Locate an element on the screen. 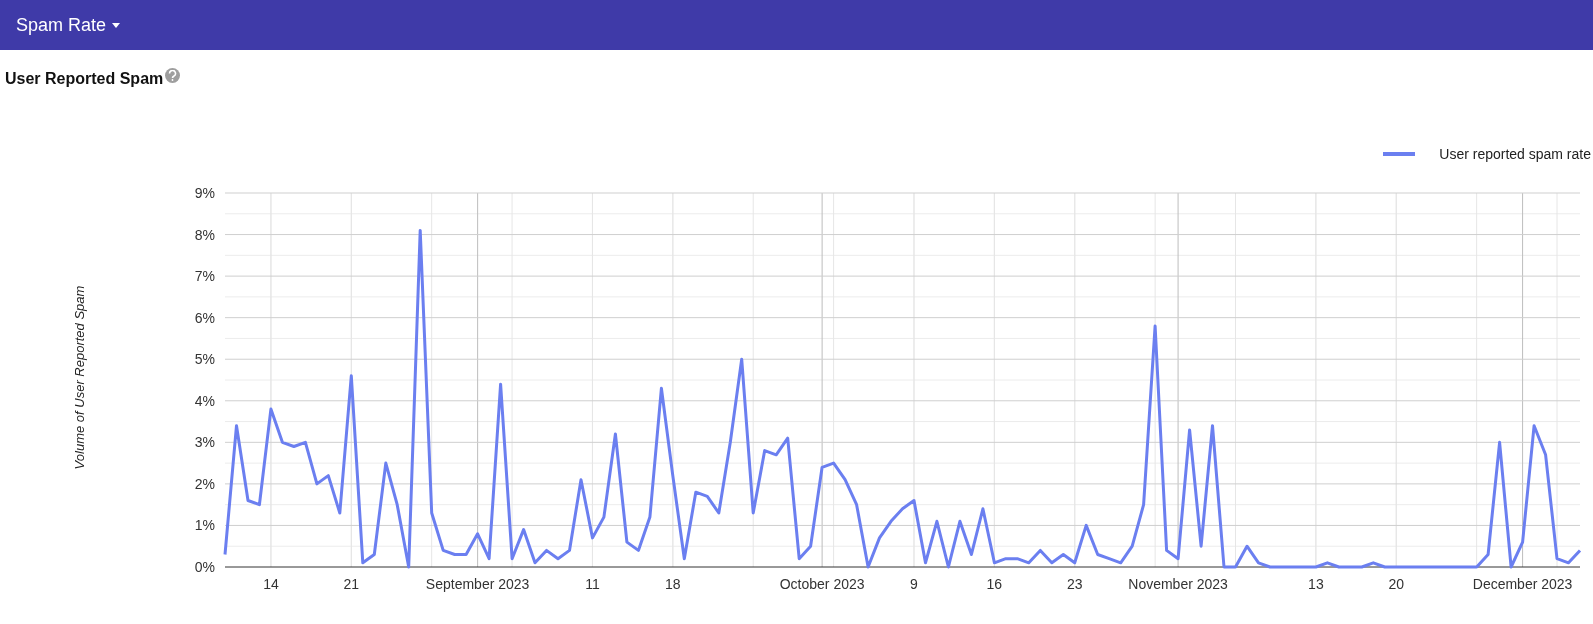  legend-label: User reported spam rate is located at coordinates (1515, 154).